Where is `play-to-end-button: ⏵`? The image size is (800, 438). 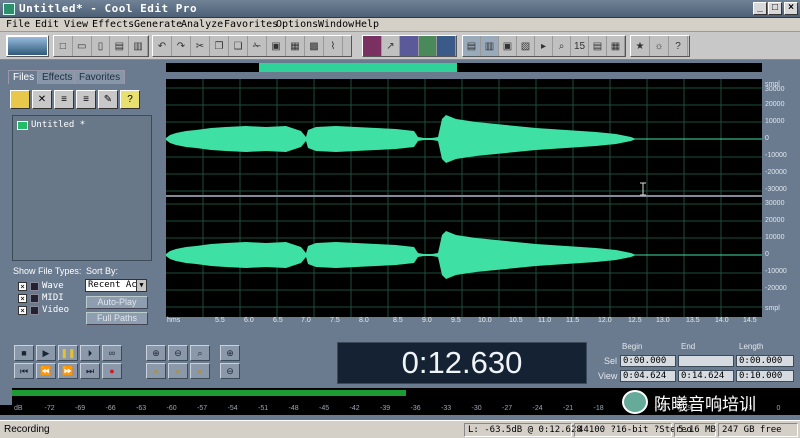 play-to-end-button: ⏵ is located at coordinates (90, 353).